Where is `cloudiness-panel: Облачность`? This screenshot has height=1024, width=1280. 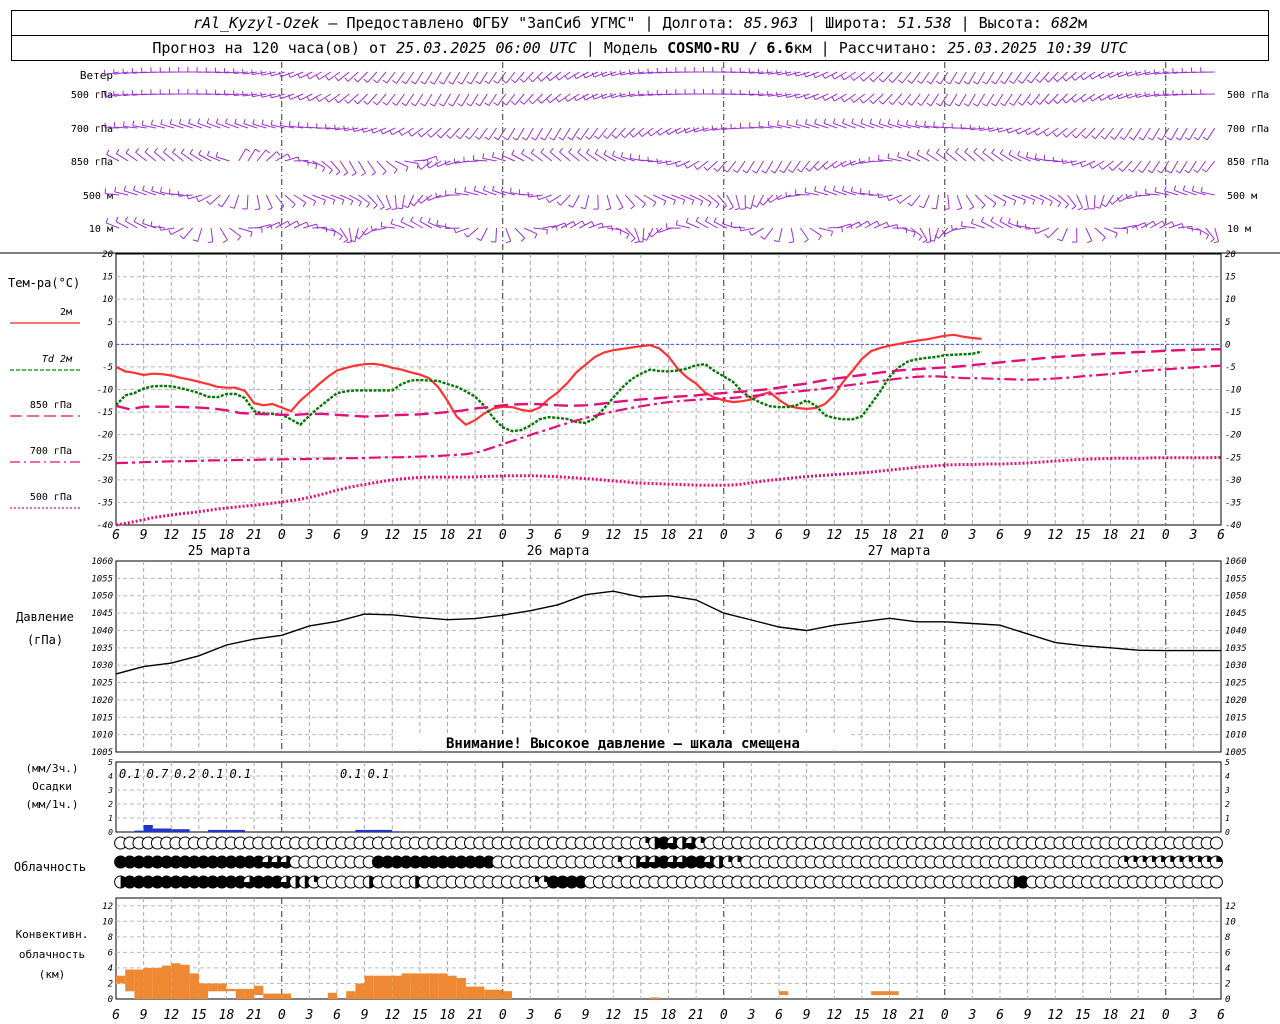 cloudiness-panel: Облачность is located at coordinates (618, 862).